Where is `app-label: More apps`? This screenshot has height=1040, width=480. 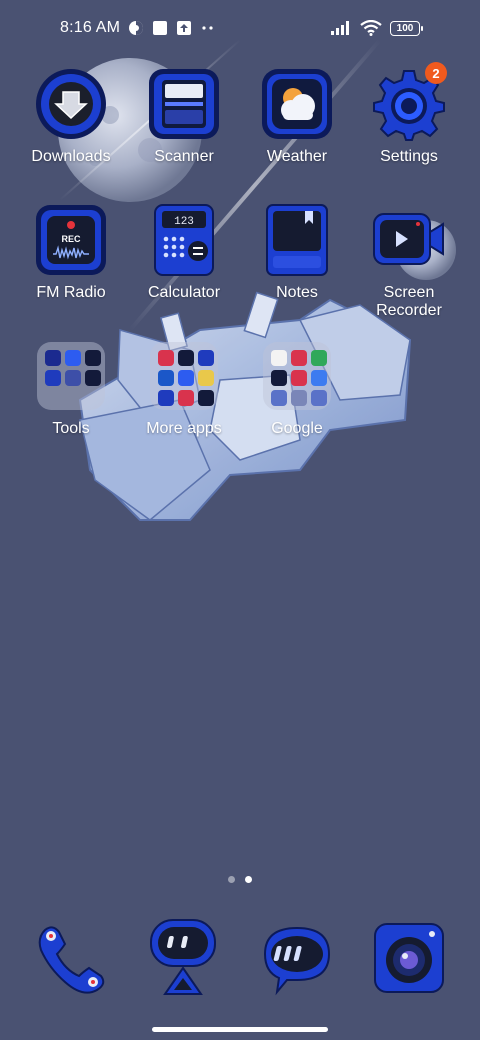 app-label: More apps is located at coordinates (184, 428).